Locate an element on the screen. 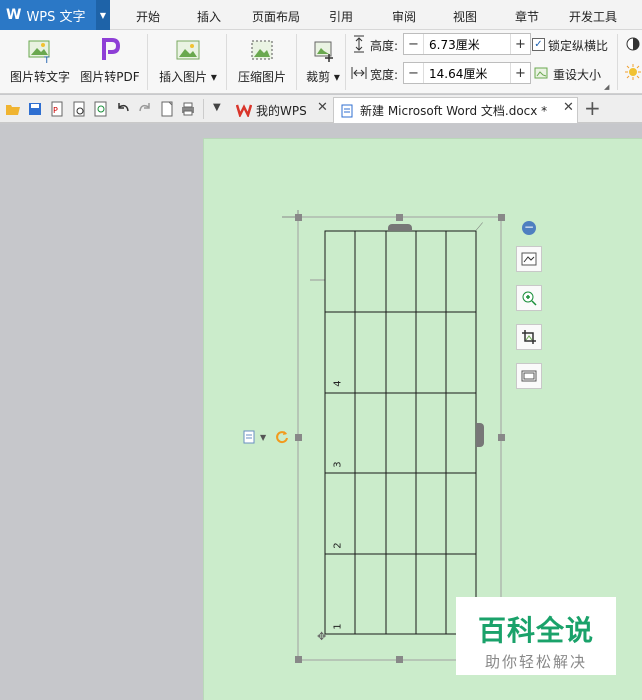 This screenshot has height=700, width=642. corner-grip-icon: ⟋ is located at coordinates (479, 227).